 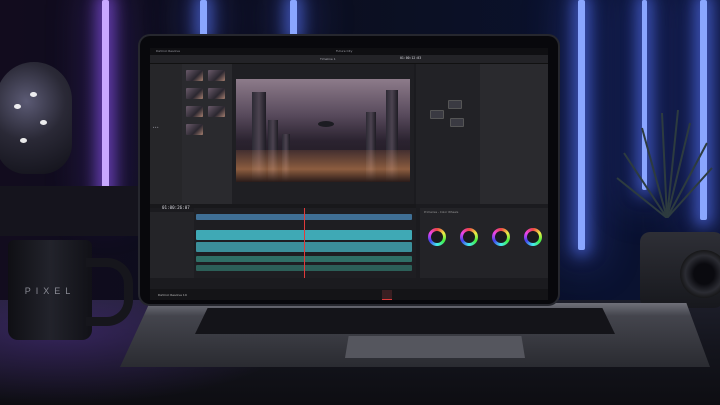 I want to click on media-pool: ▸ ▸ ▸, so click(x=166, y=134).